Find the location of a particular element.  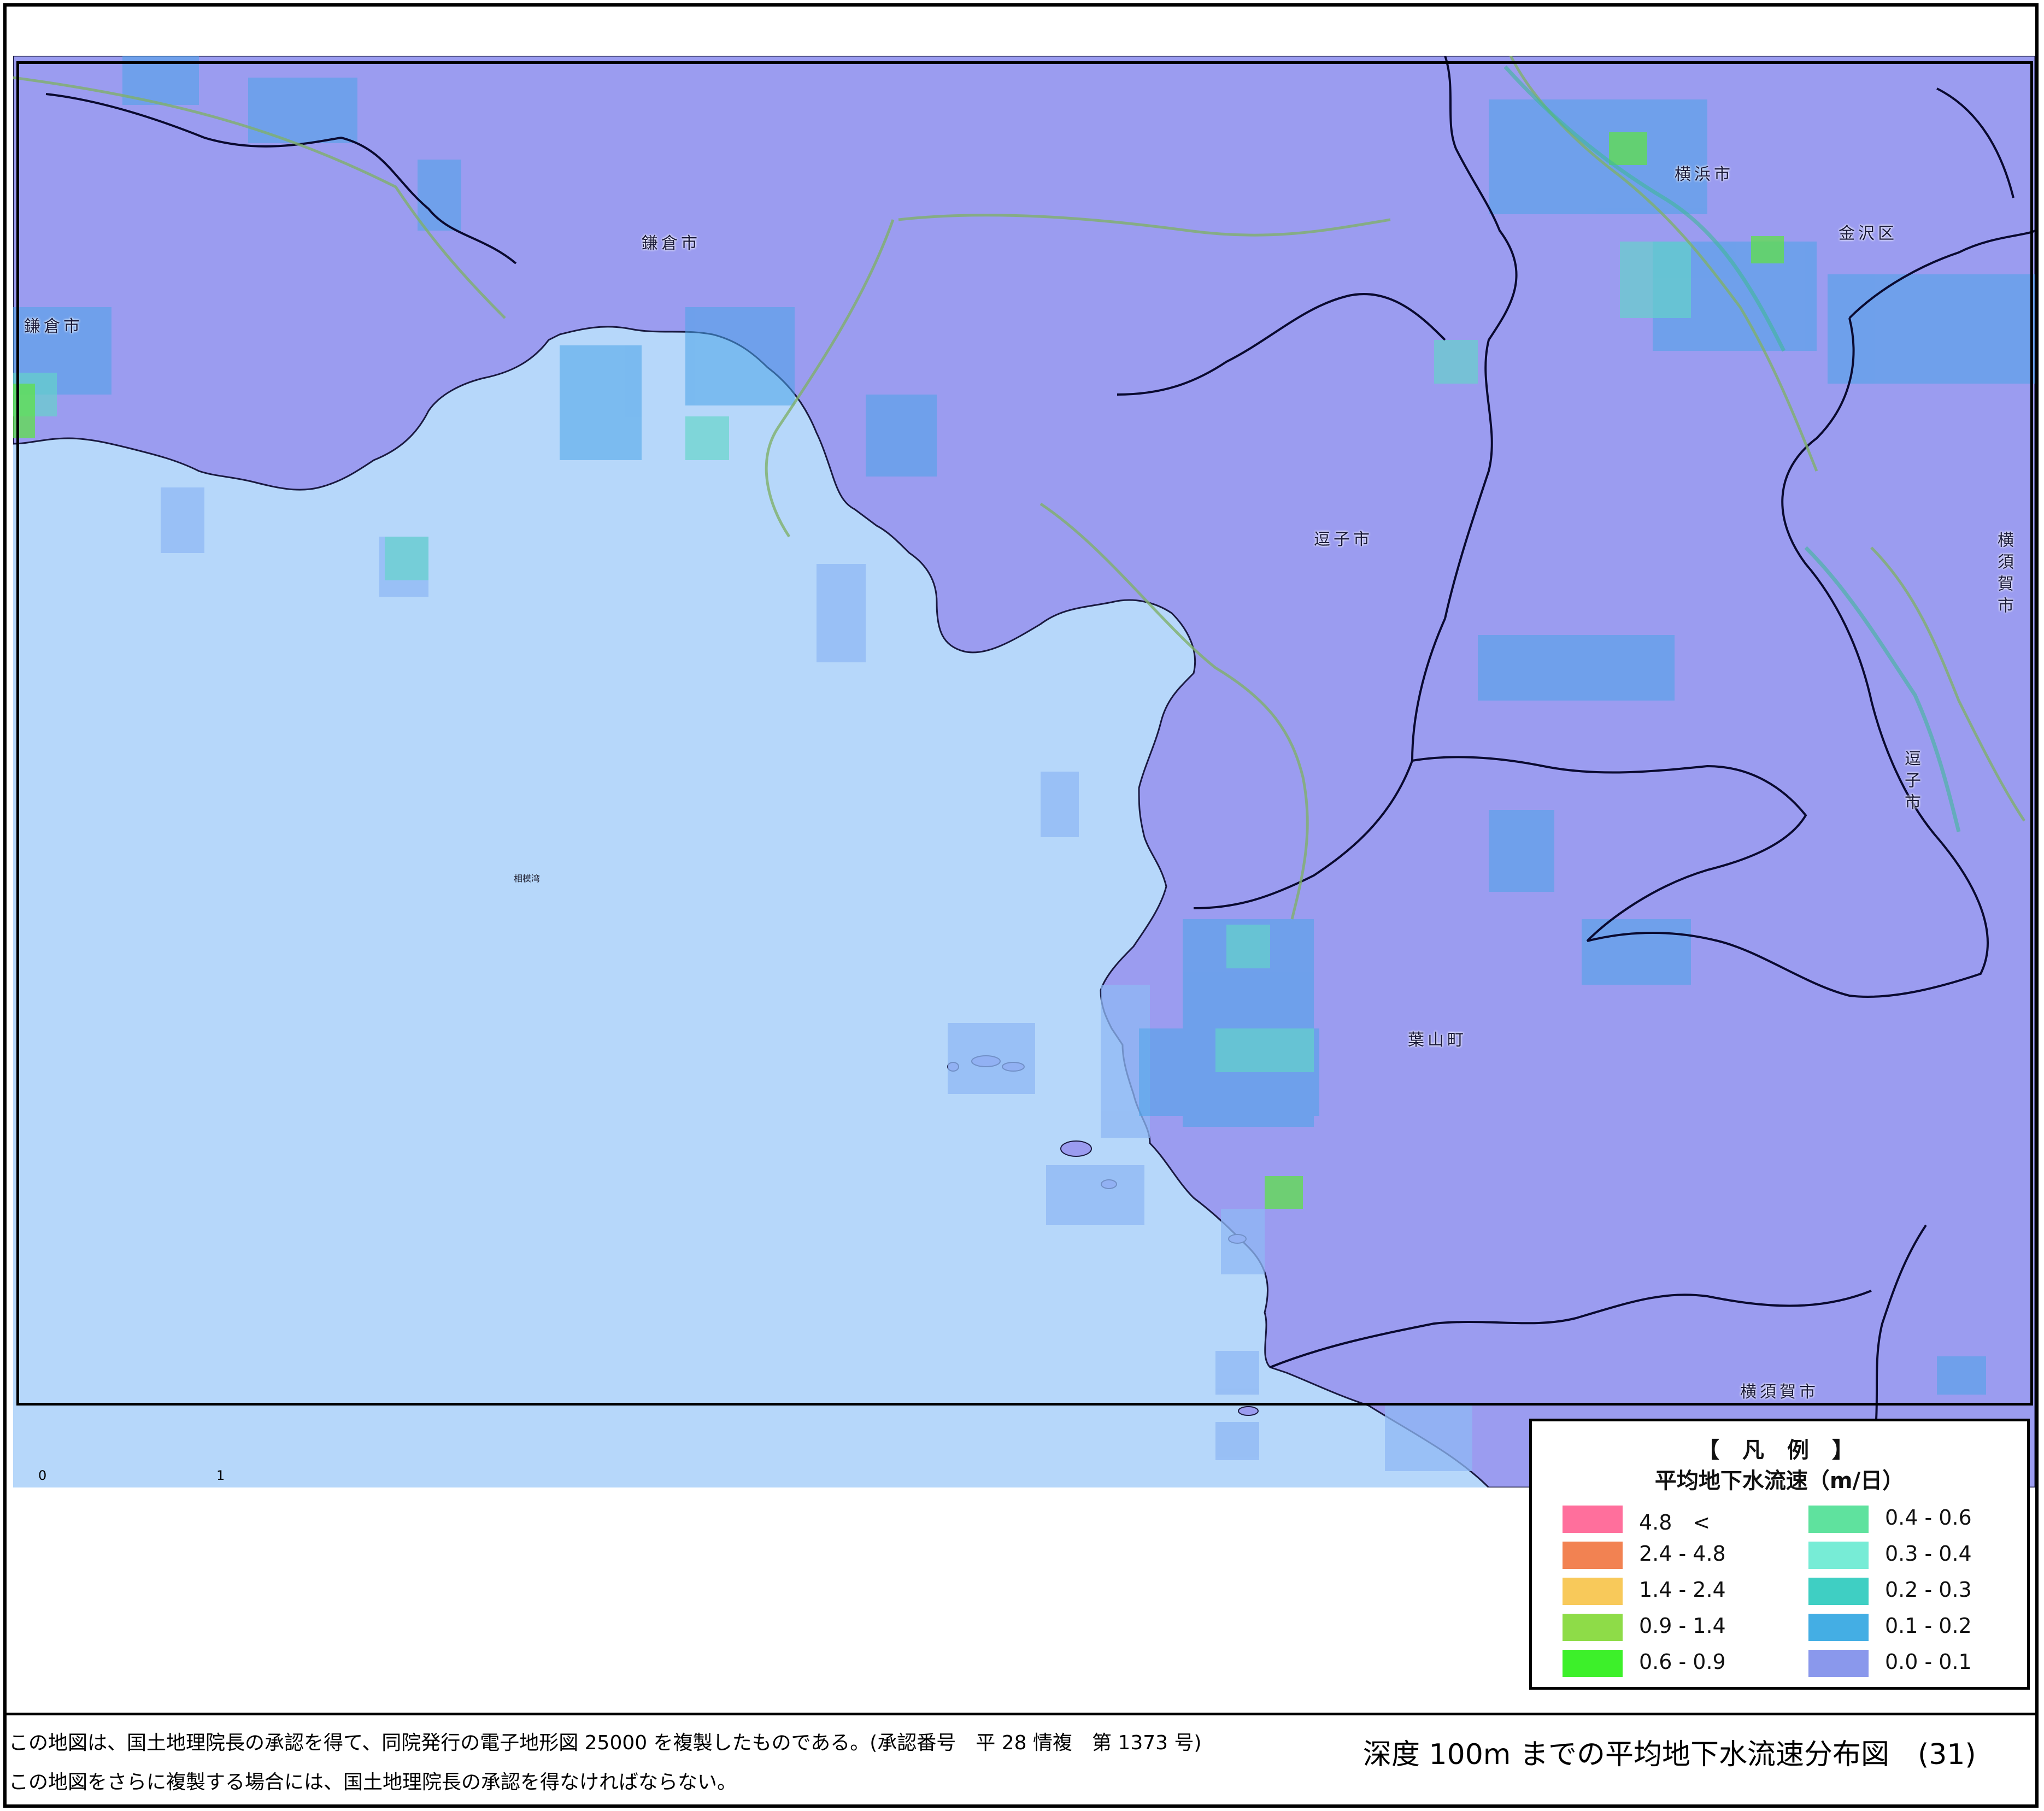

scale-tick-start: 0 is located at coordinates (42, 1475).